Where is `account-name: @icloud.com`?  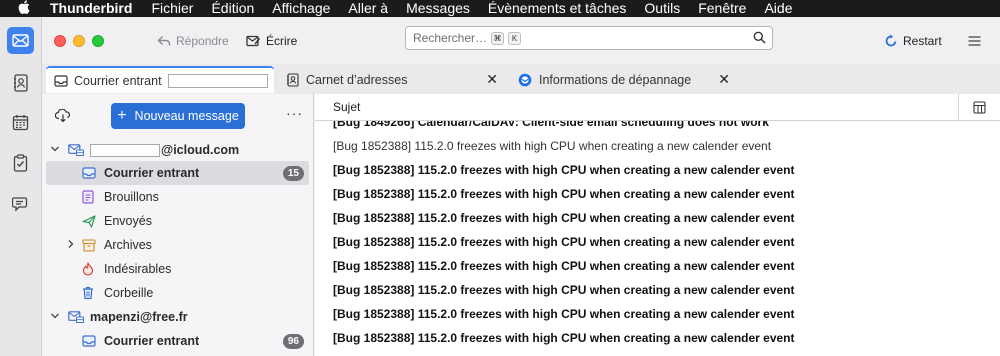 account-name: @icloud.com is located at coordinates (165, 150).